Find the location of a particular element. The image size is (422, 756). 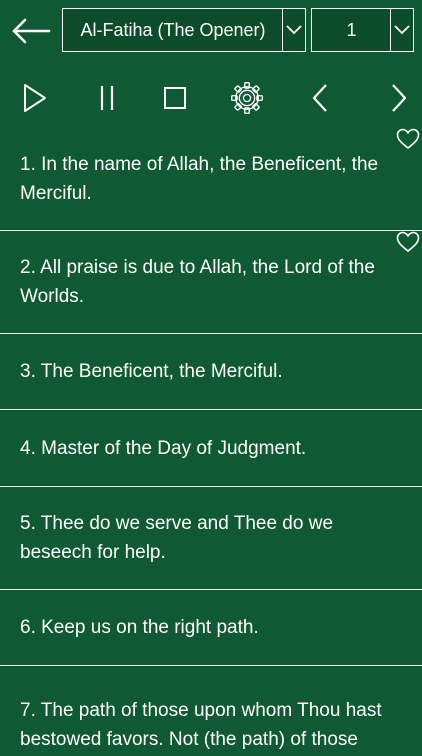

pause-icon is located at coordinates (107, 98).